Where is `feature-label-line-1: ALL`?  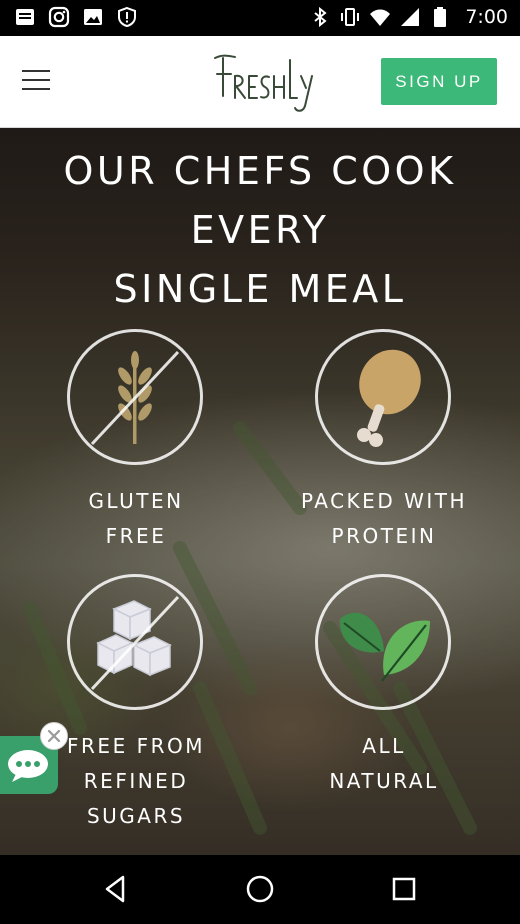
feature-label-line-1: ALL is located at coordinates (384, 746).